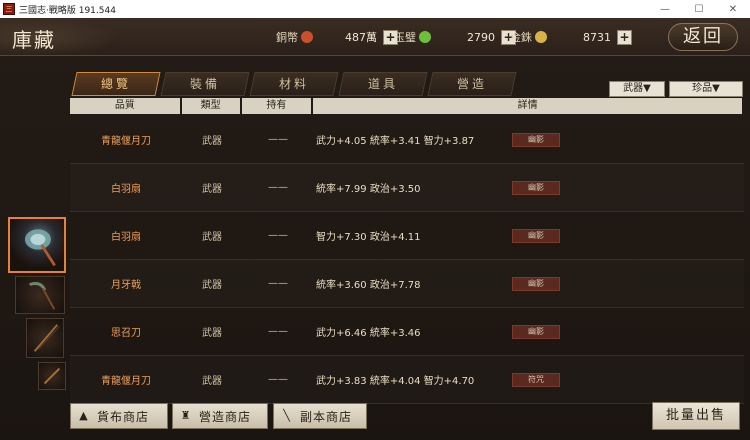 The height and width of the screenshot is (440, 750). What do you see at coordinates (536, 379) in the screenshot?
I see `item-tag: 符咒` at bounding box center [536, 379].